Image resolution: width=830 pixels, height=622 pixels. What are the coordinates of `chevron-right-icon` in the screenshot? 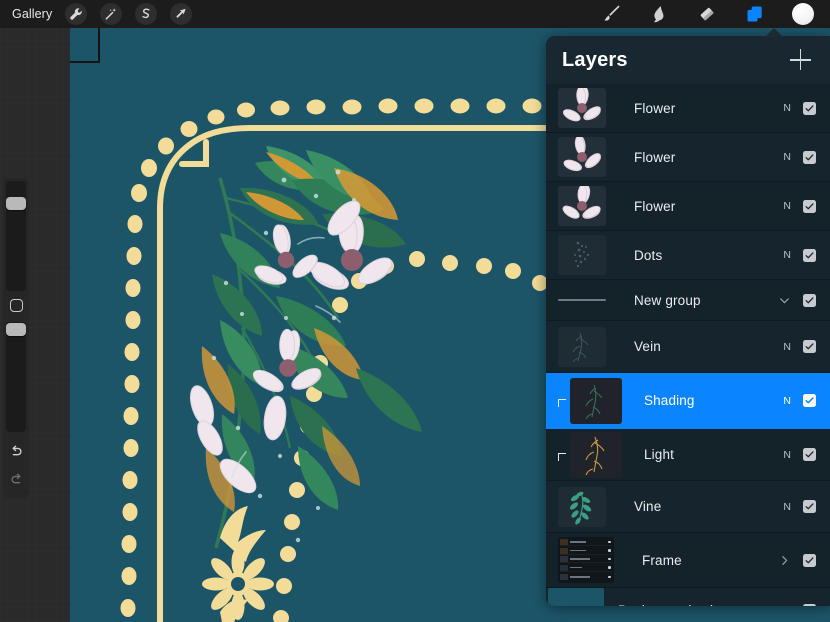 It's located at (784, 560).